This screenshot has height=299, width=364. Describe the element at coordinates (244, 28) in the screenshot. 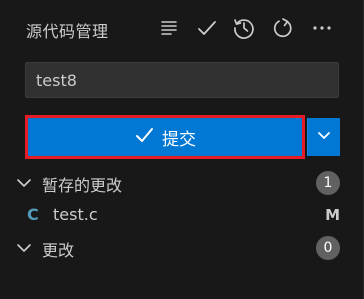

I see `history-icon` at that location.